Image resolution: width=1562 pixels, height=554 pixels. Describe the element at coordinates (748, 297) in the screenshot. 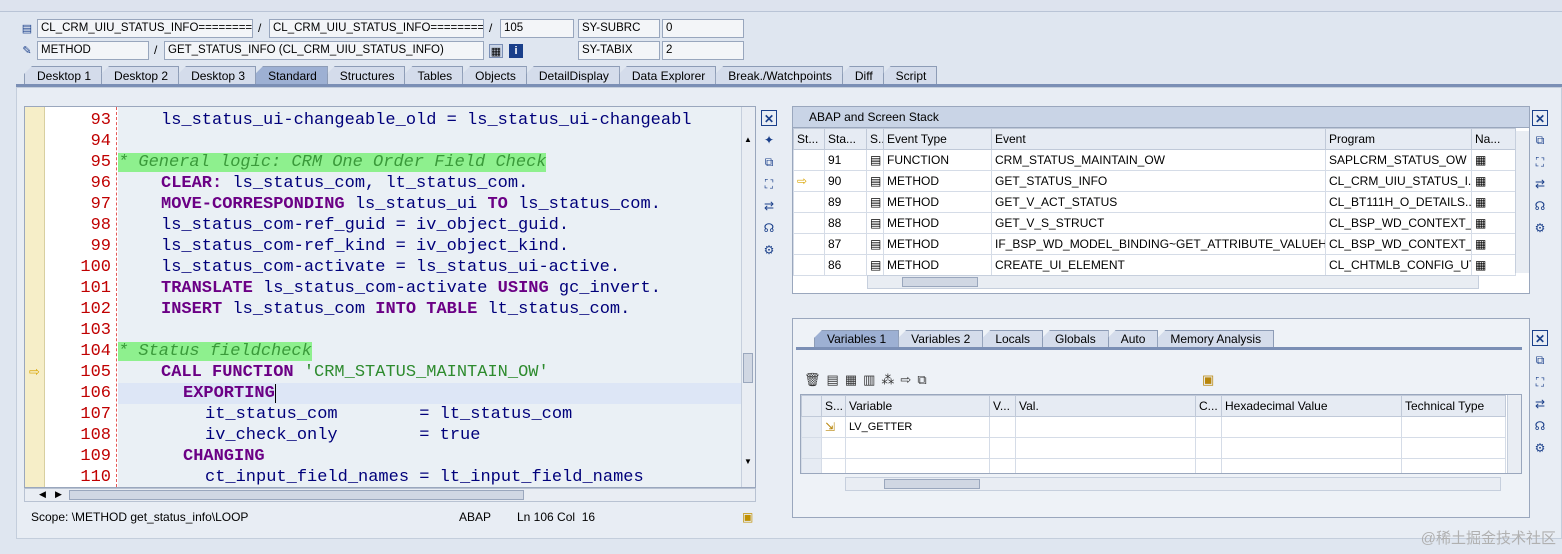

I see `editor-vertical-scrollbar: ▲ ▼` at that location.